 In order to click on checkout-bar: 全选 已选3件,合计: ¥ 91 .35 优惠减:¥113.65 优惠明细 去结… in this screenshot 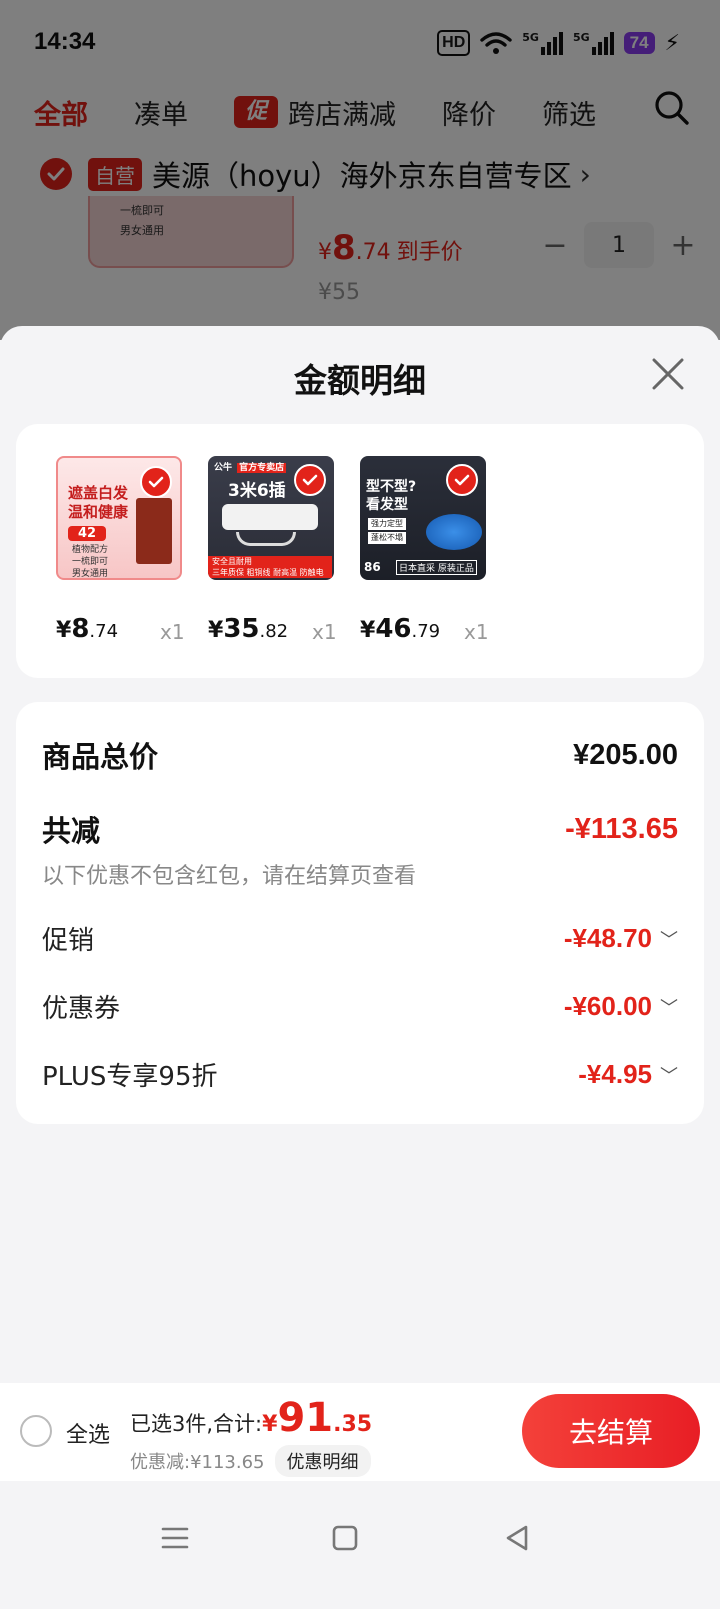, I will do `click(360, 1432)`.